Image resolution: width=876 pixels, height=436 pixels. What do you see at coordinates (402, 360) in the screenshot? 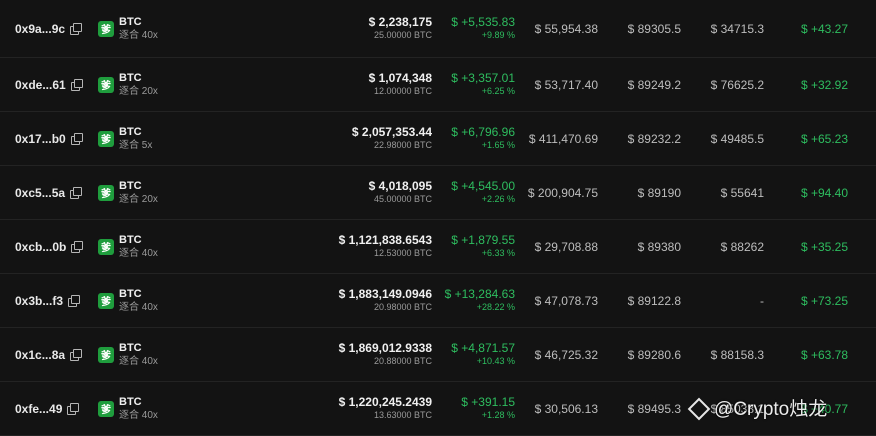
I see `position-size: 20.88000 BTC` at bounding box center [402, 360].